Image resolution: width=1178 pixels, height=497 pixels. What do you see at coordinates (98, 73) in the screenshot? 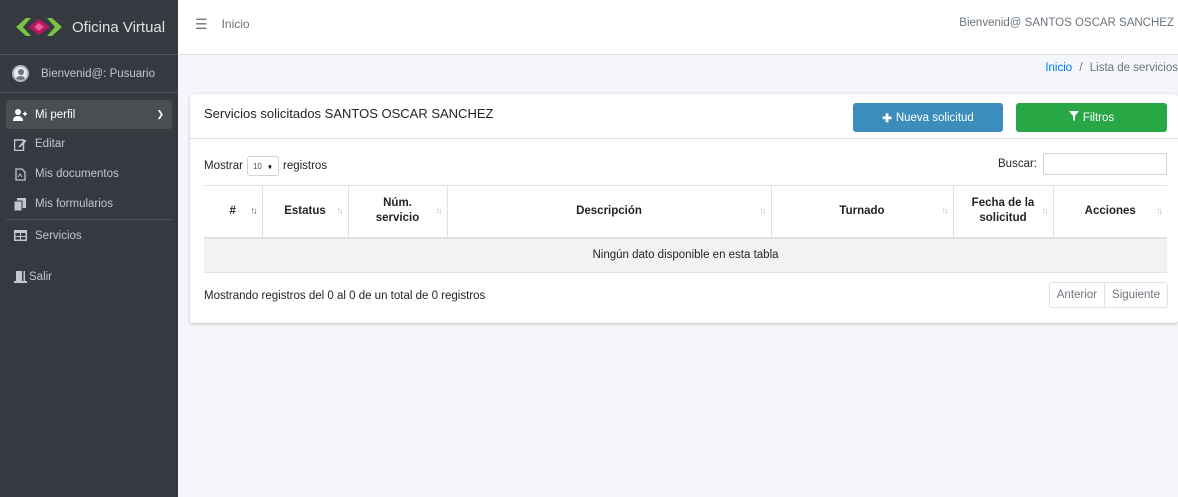
I see `user-name: Bienvenid@: Pusuario` at bounding box center [98, 73].